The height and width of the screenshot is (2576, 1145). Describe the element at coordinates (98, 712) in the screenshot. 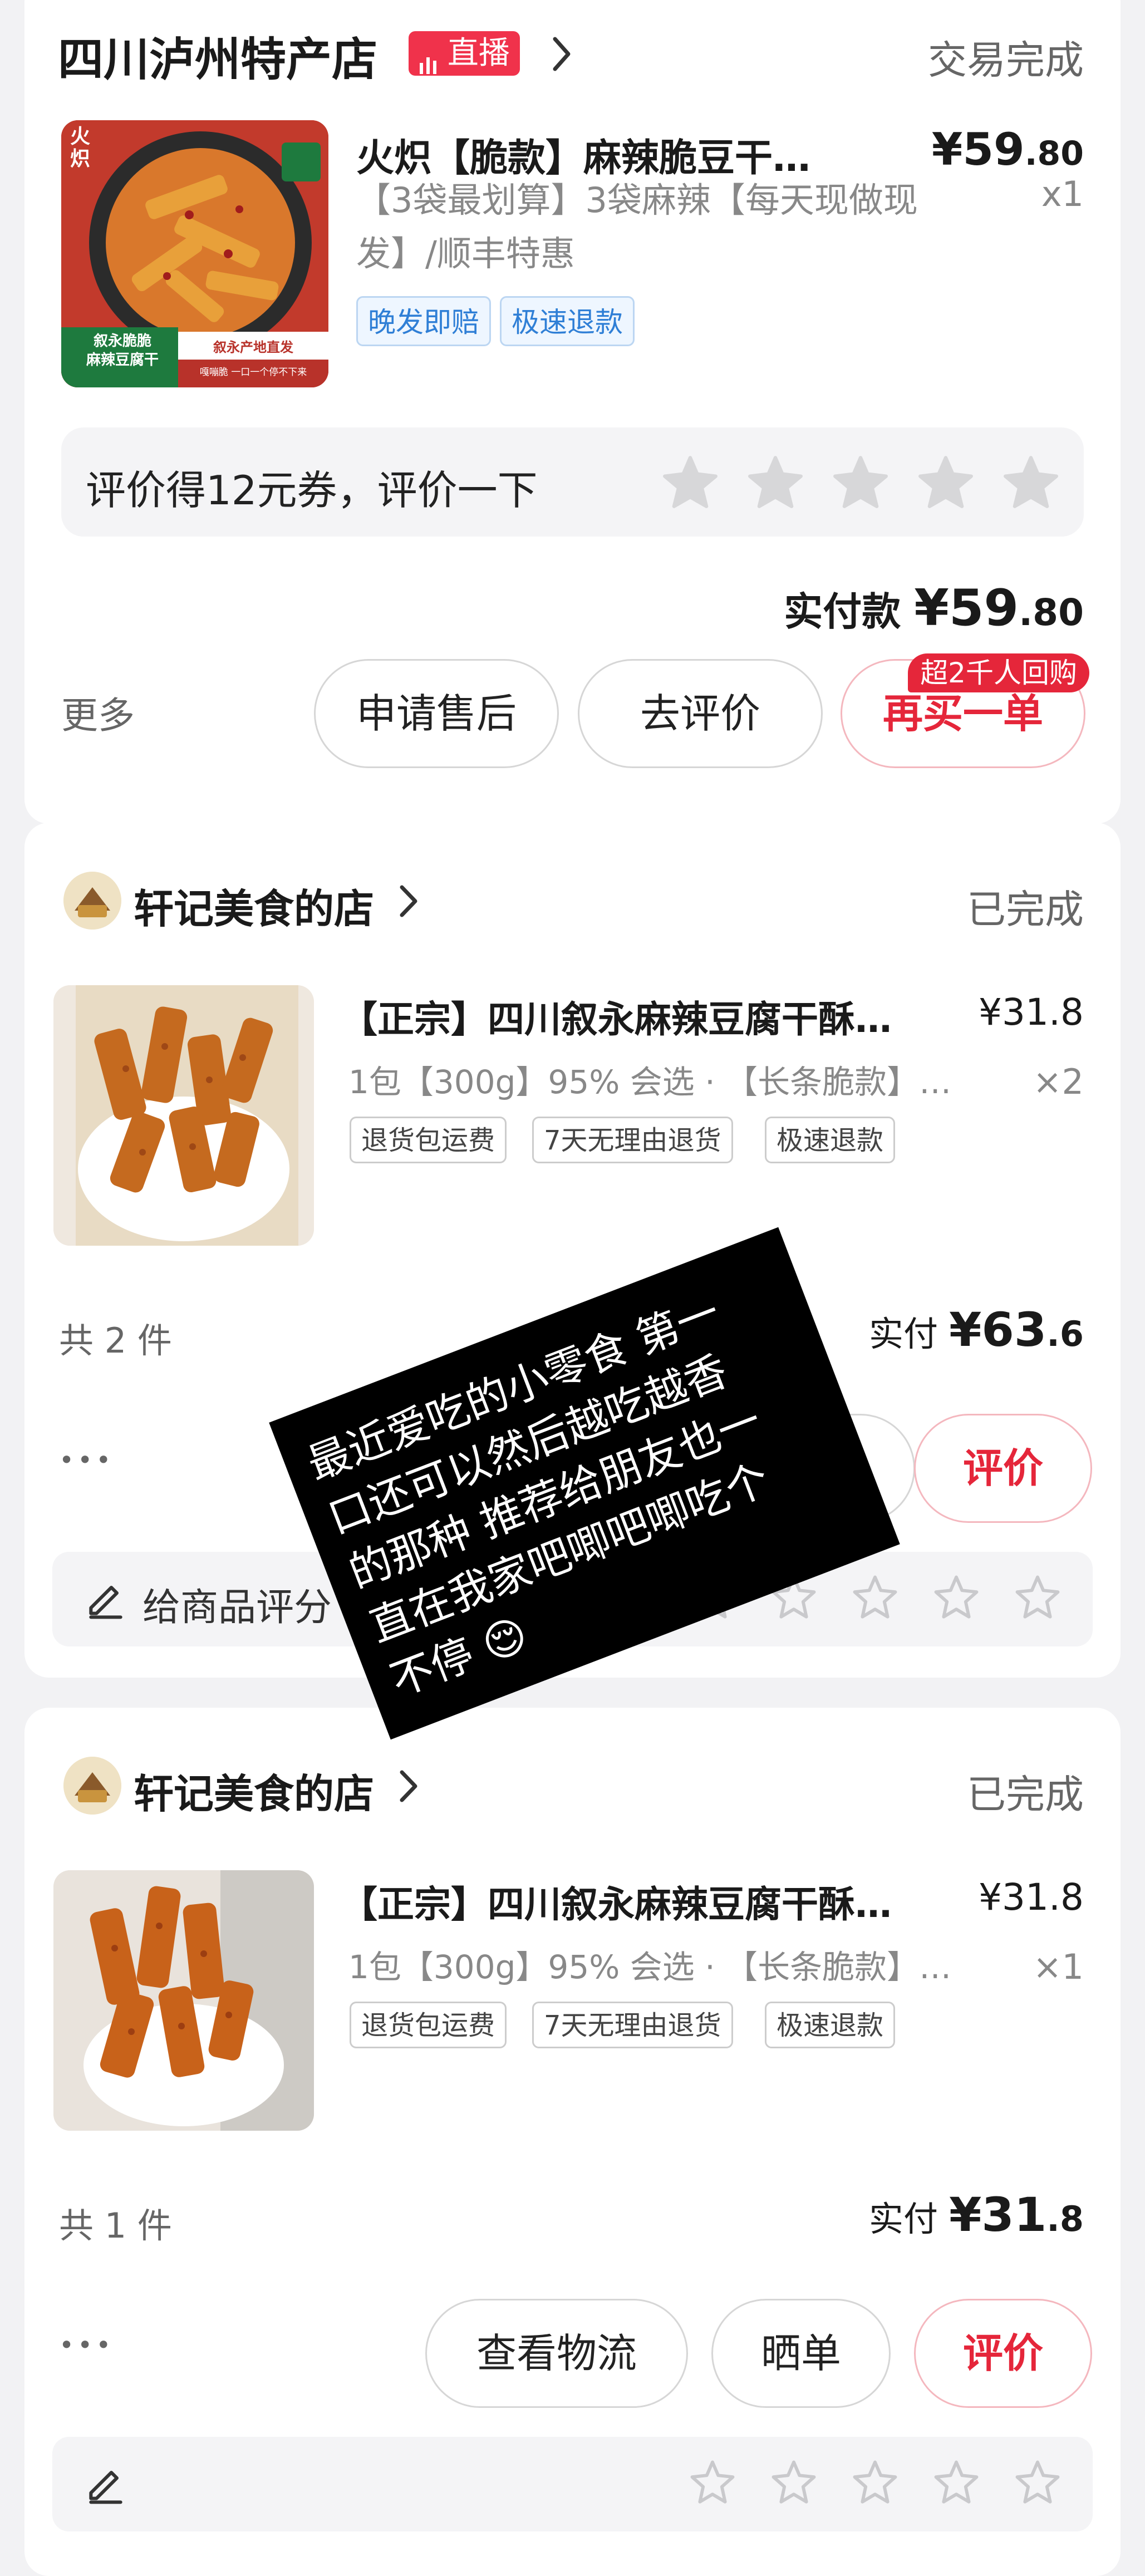

I see `more-link: 更多` at that location.